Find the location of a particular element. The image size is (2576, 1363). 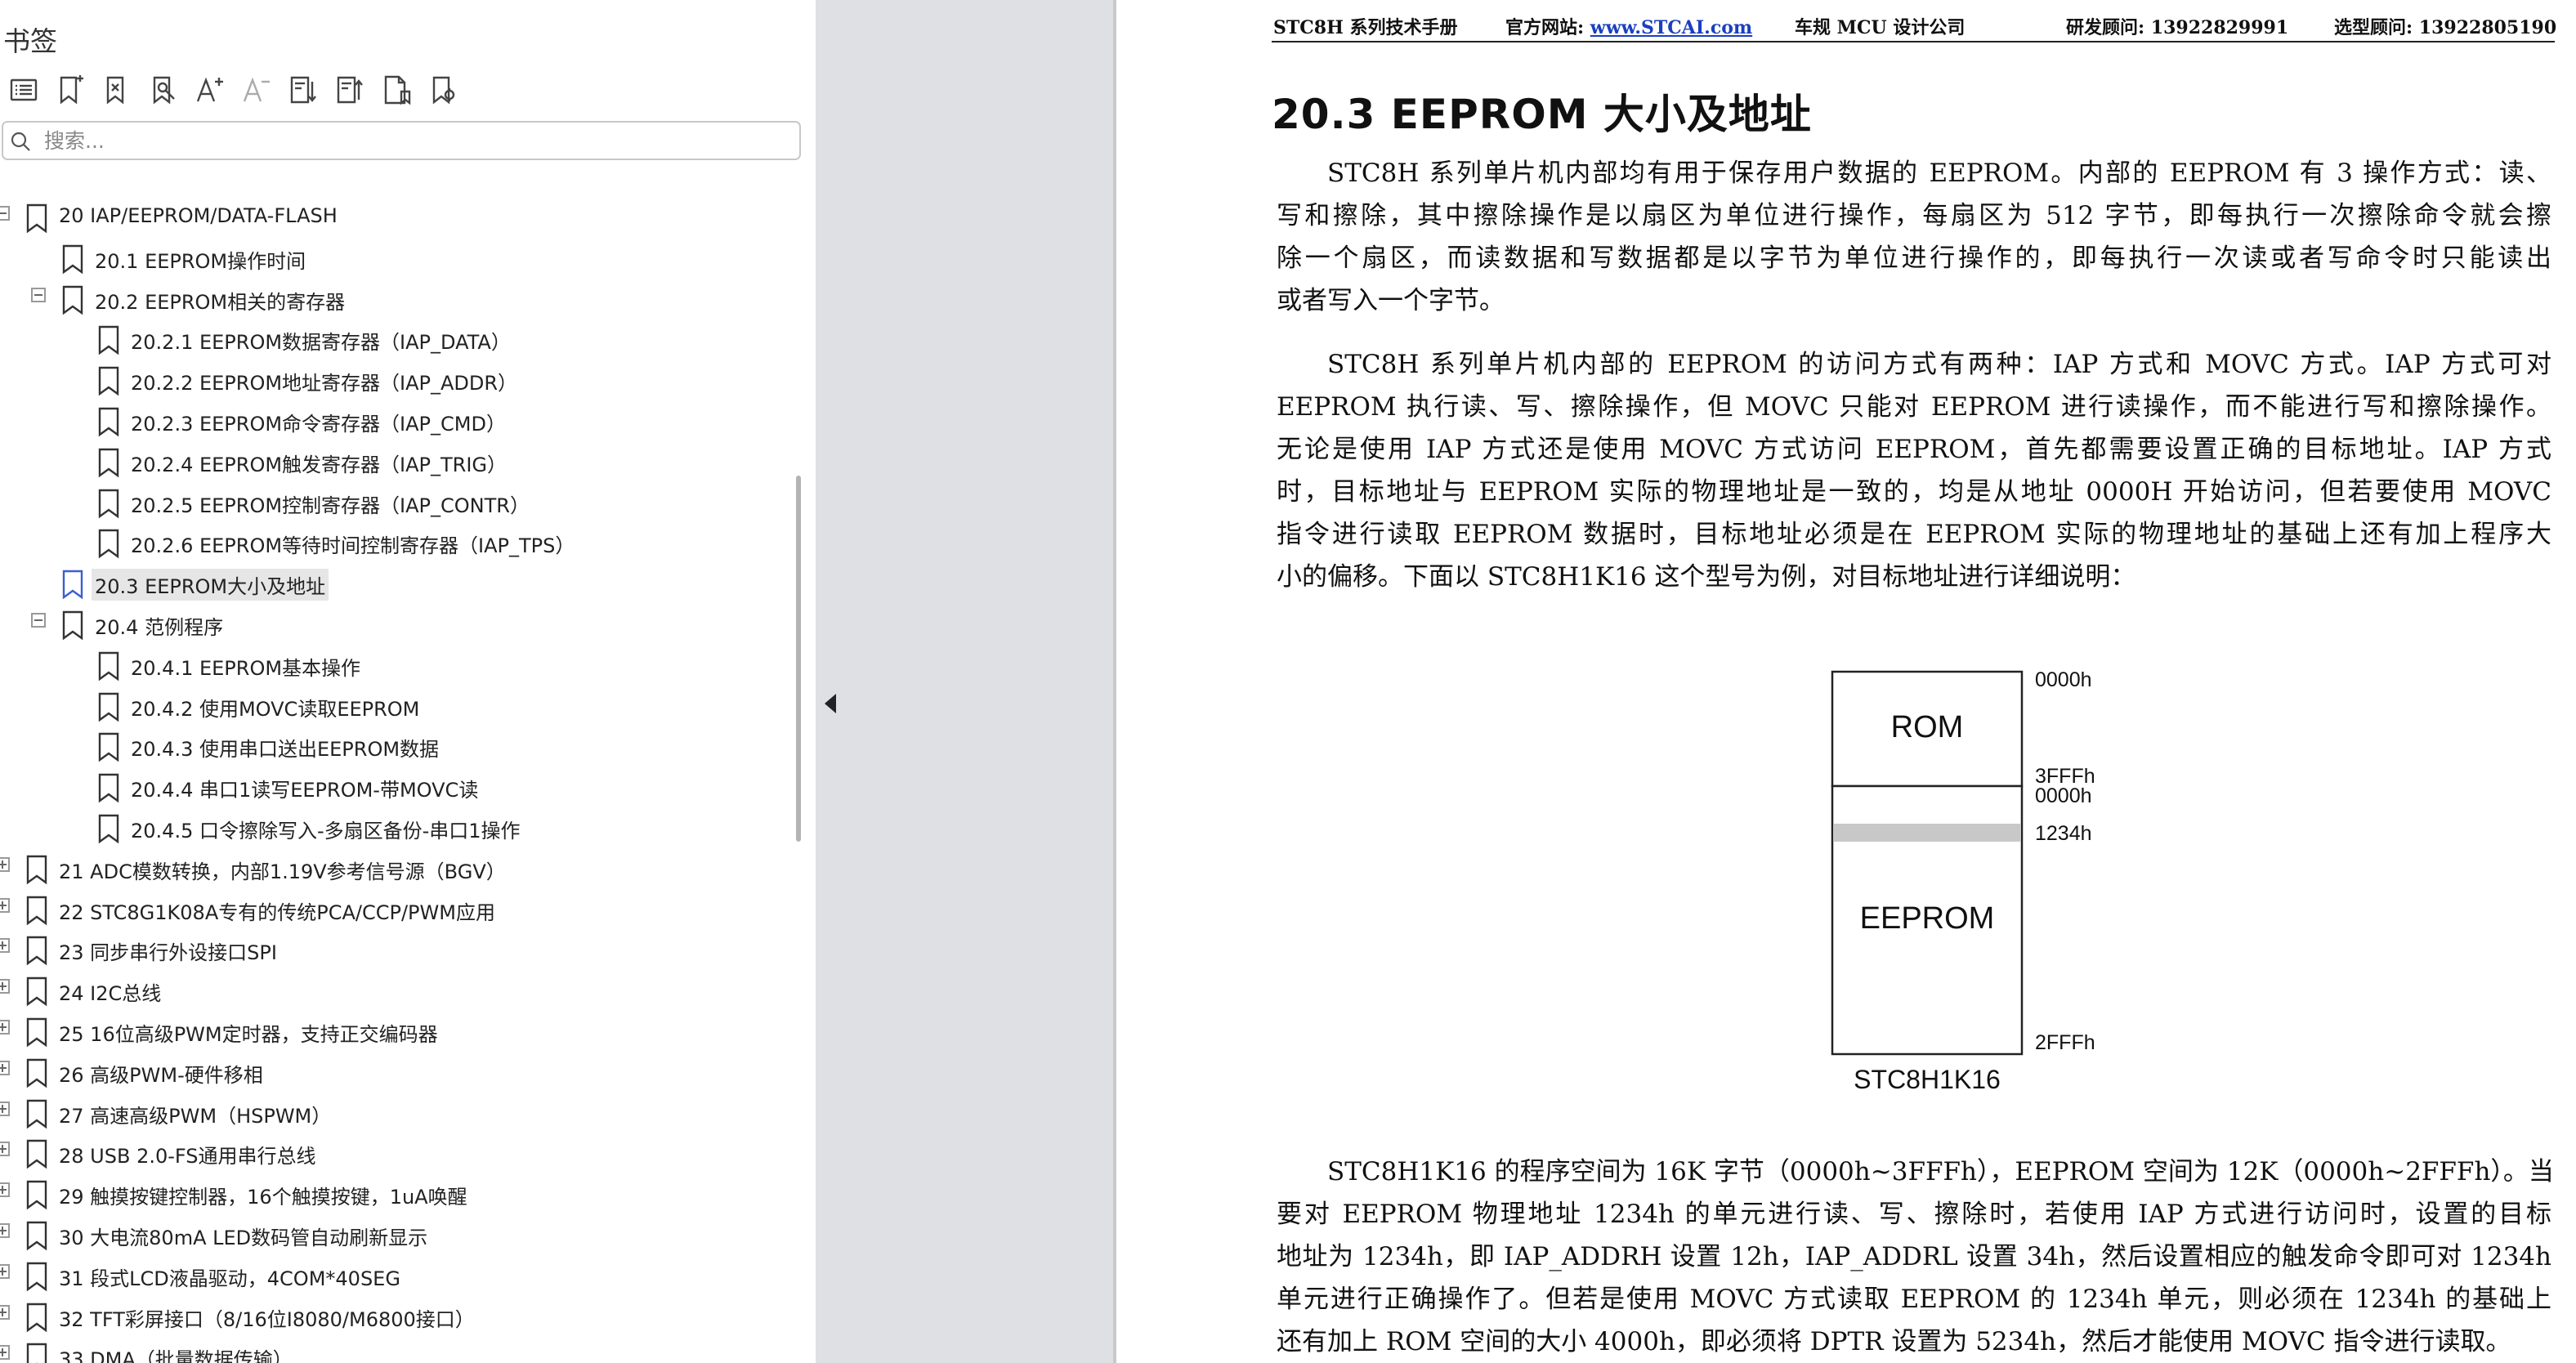

bookmark-item: 33 DMA（批量数据传输） is located at coordinates (392, 1349).